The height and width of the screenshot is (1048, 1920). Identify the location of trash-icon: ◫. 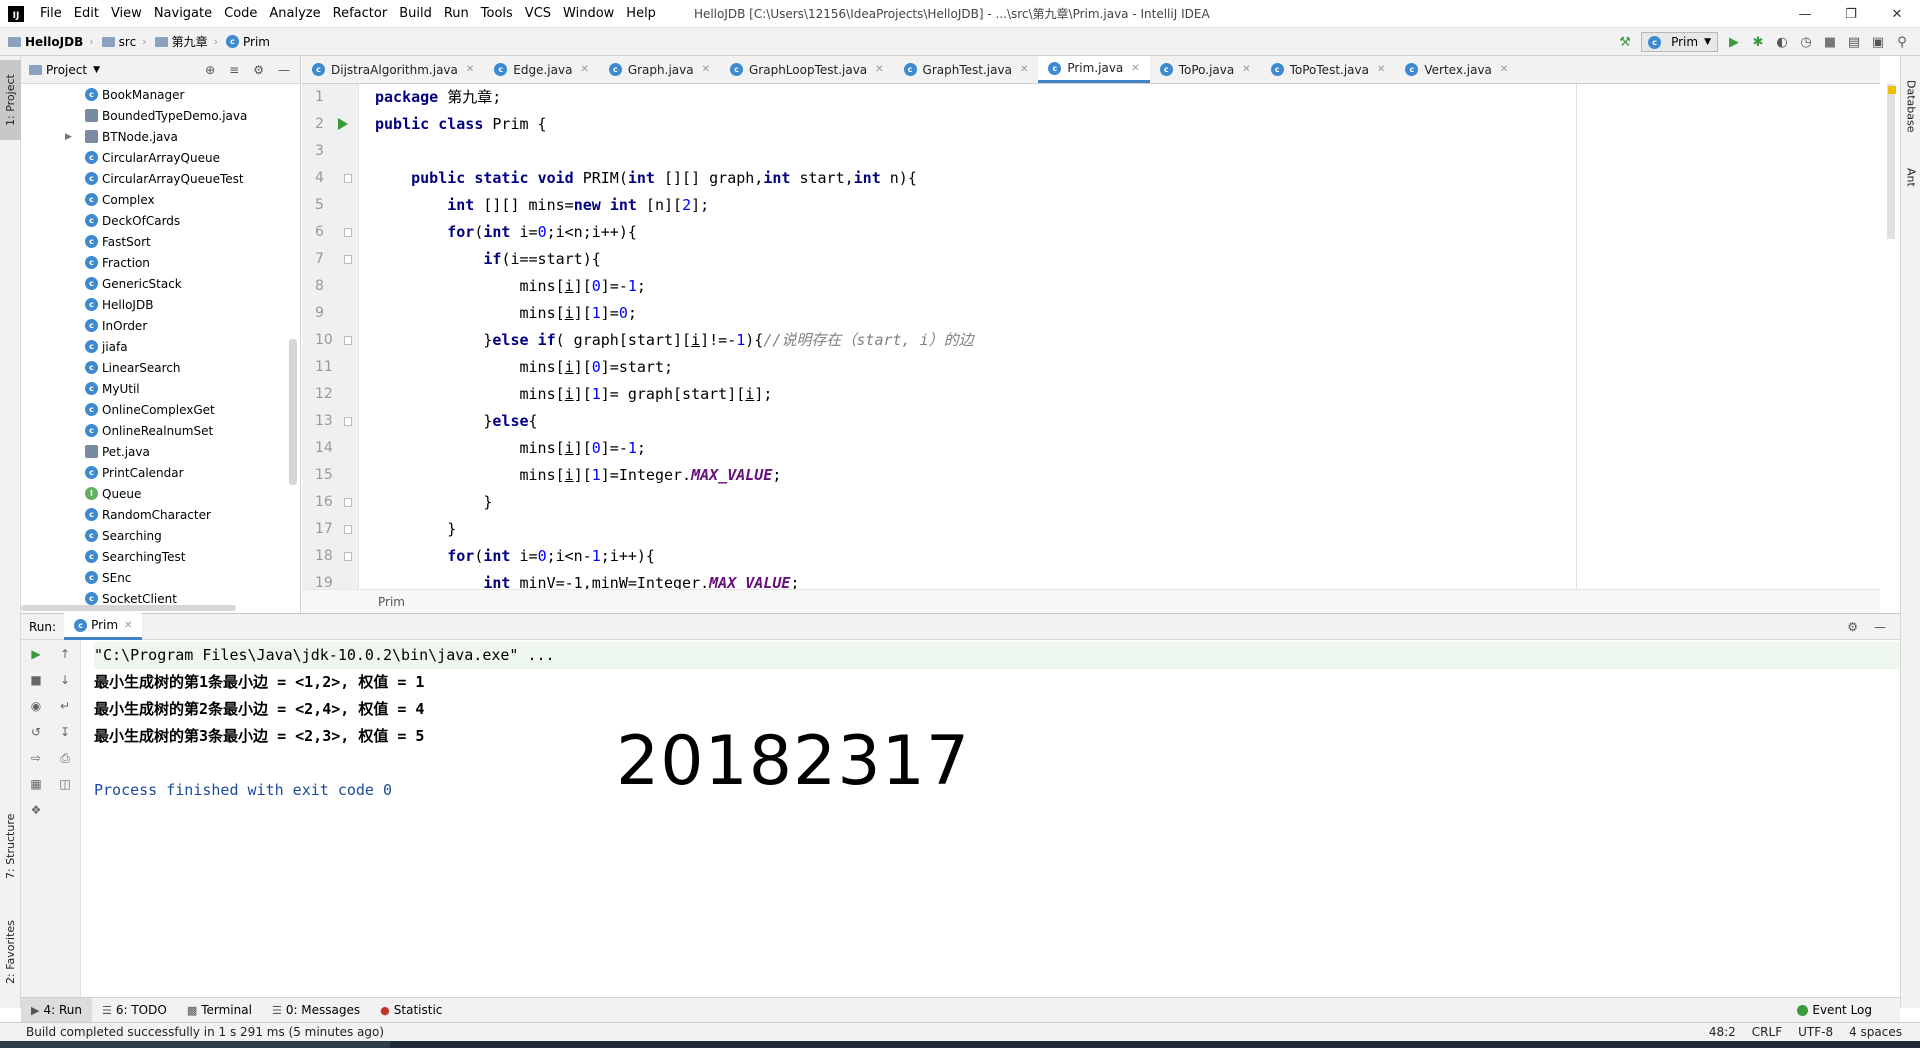
(65, 784).